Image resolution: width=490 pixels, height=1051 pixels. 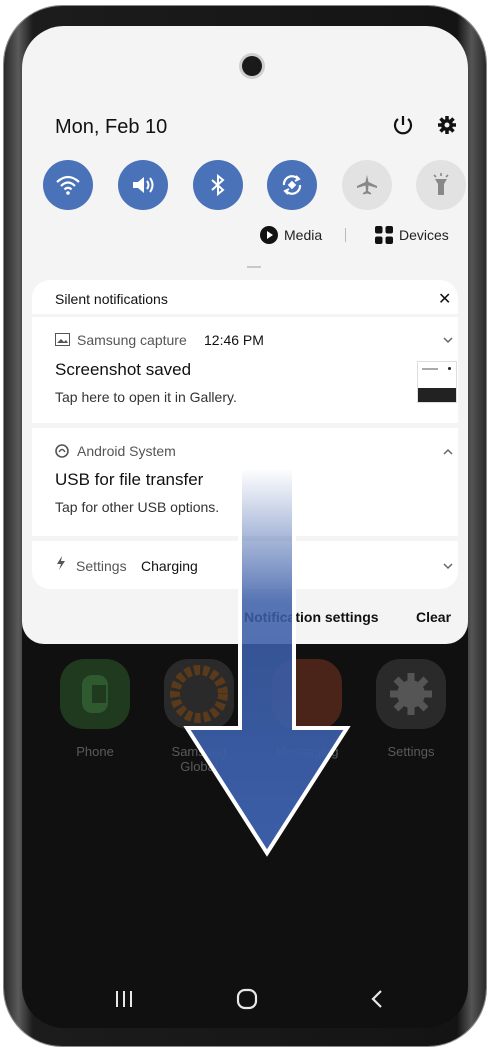 I want to click on sound-toggle, so click(x=143, y=185).